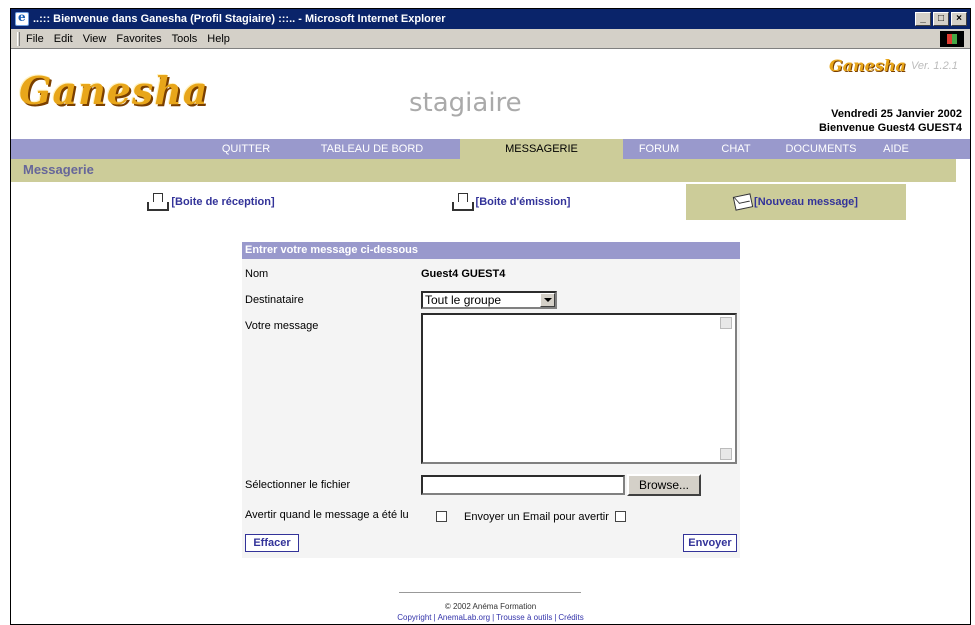  What do you see at coordinates (298, 485) in the screenshot?
I see `file-label: Sélectionner le fichier` at bounding box center [298, 485].